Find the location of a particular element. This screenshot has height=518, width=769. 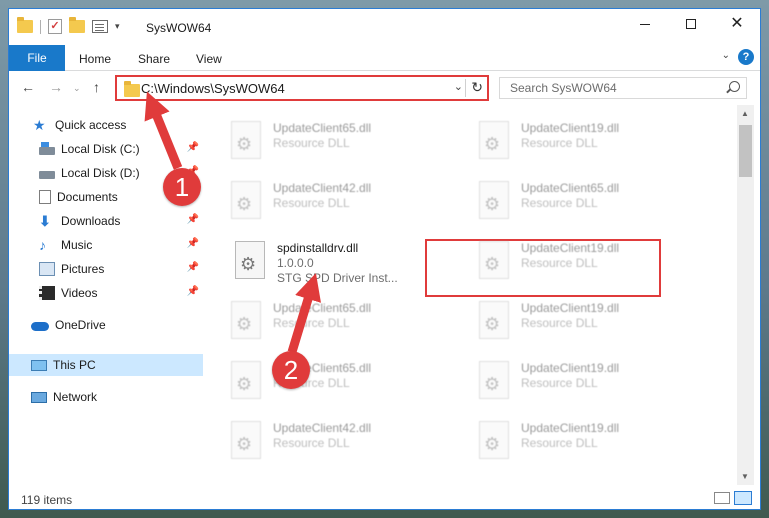

music-icon: ♪ is located at coordinates (42, 245).